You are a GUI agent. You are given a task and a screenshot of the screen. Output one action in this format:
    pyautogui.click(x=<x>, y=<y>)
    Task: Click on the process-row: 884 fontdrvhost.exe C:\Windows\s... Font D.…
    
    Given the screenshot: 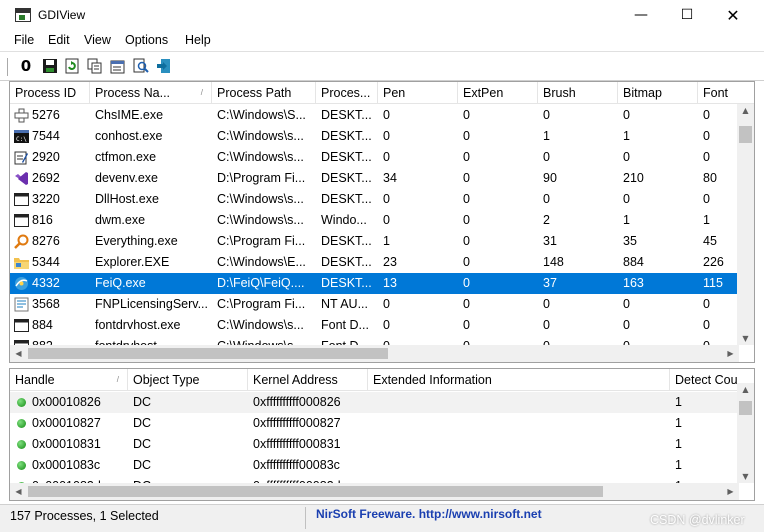 What is the action you would take?
    pyautogui.click(x=373, y=325)
    